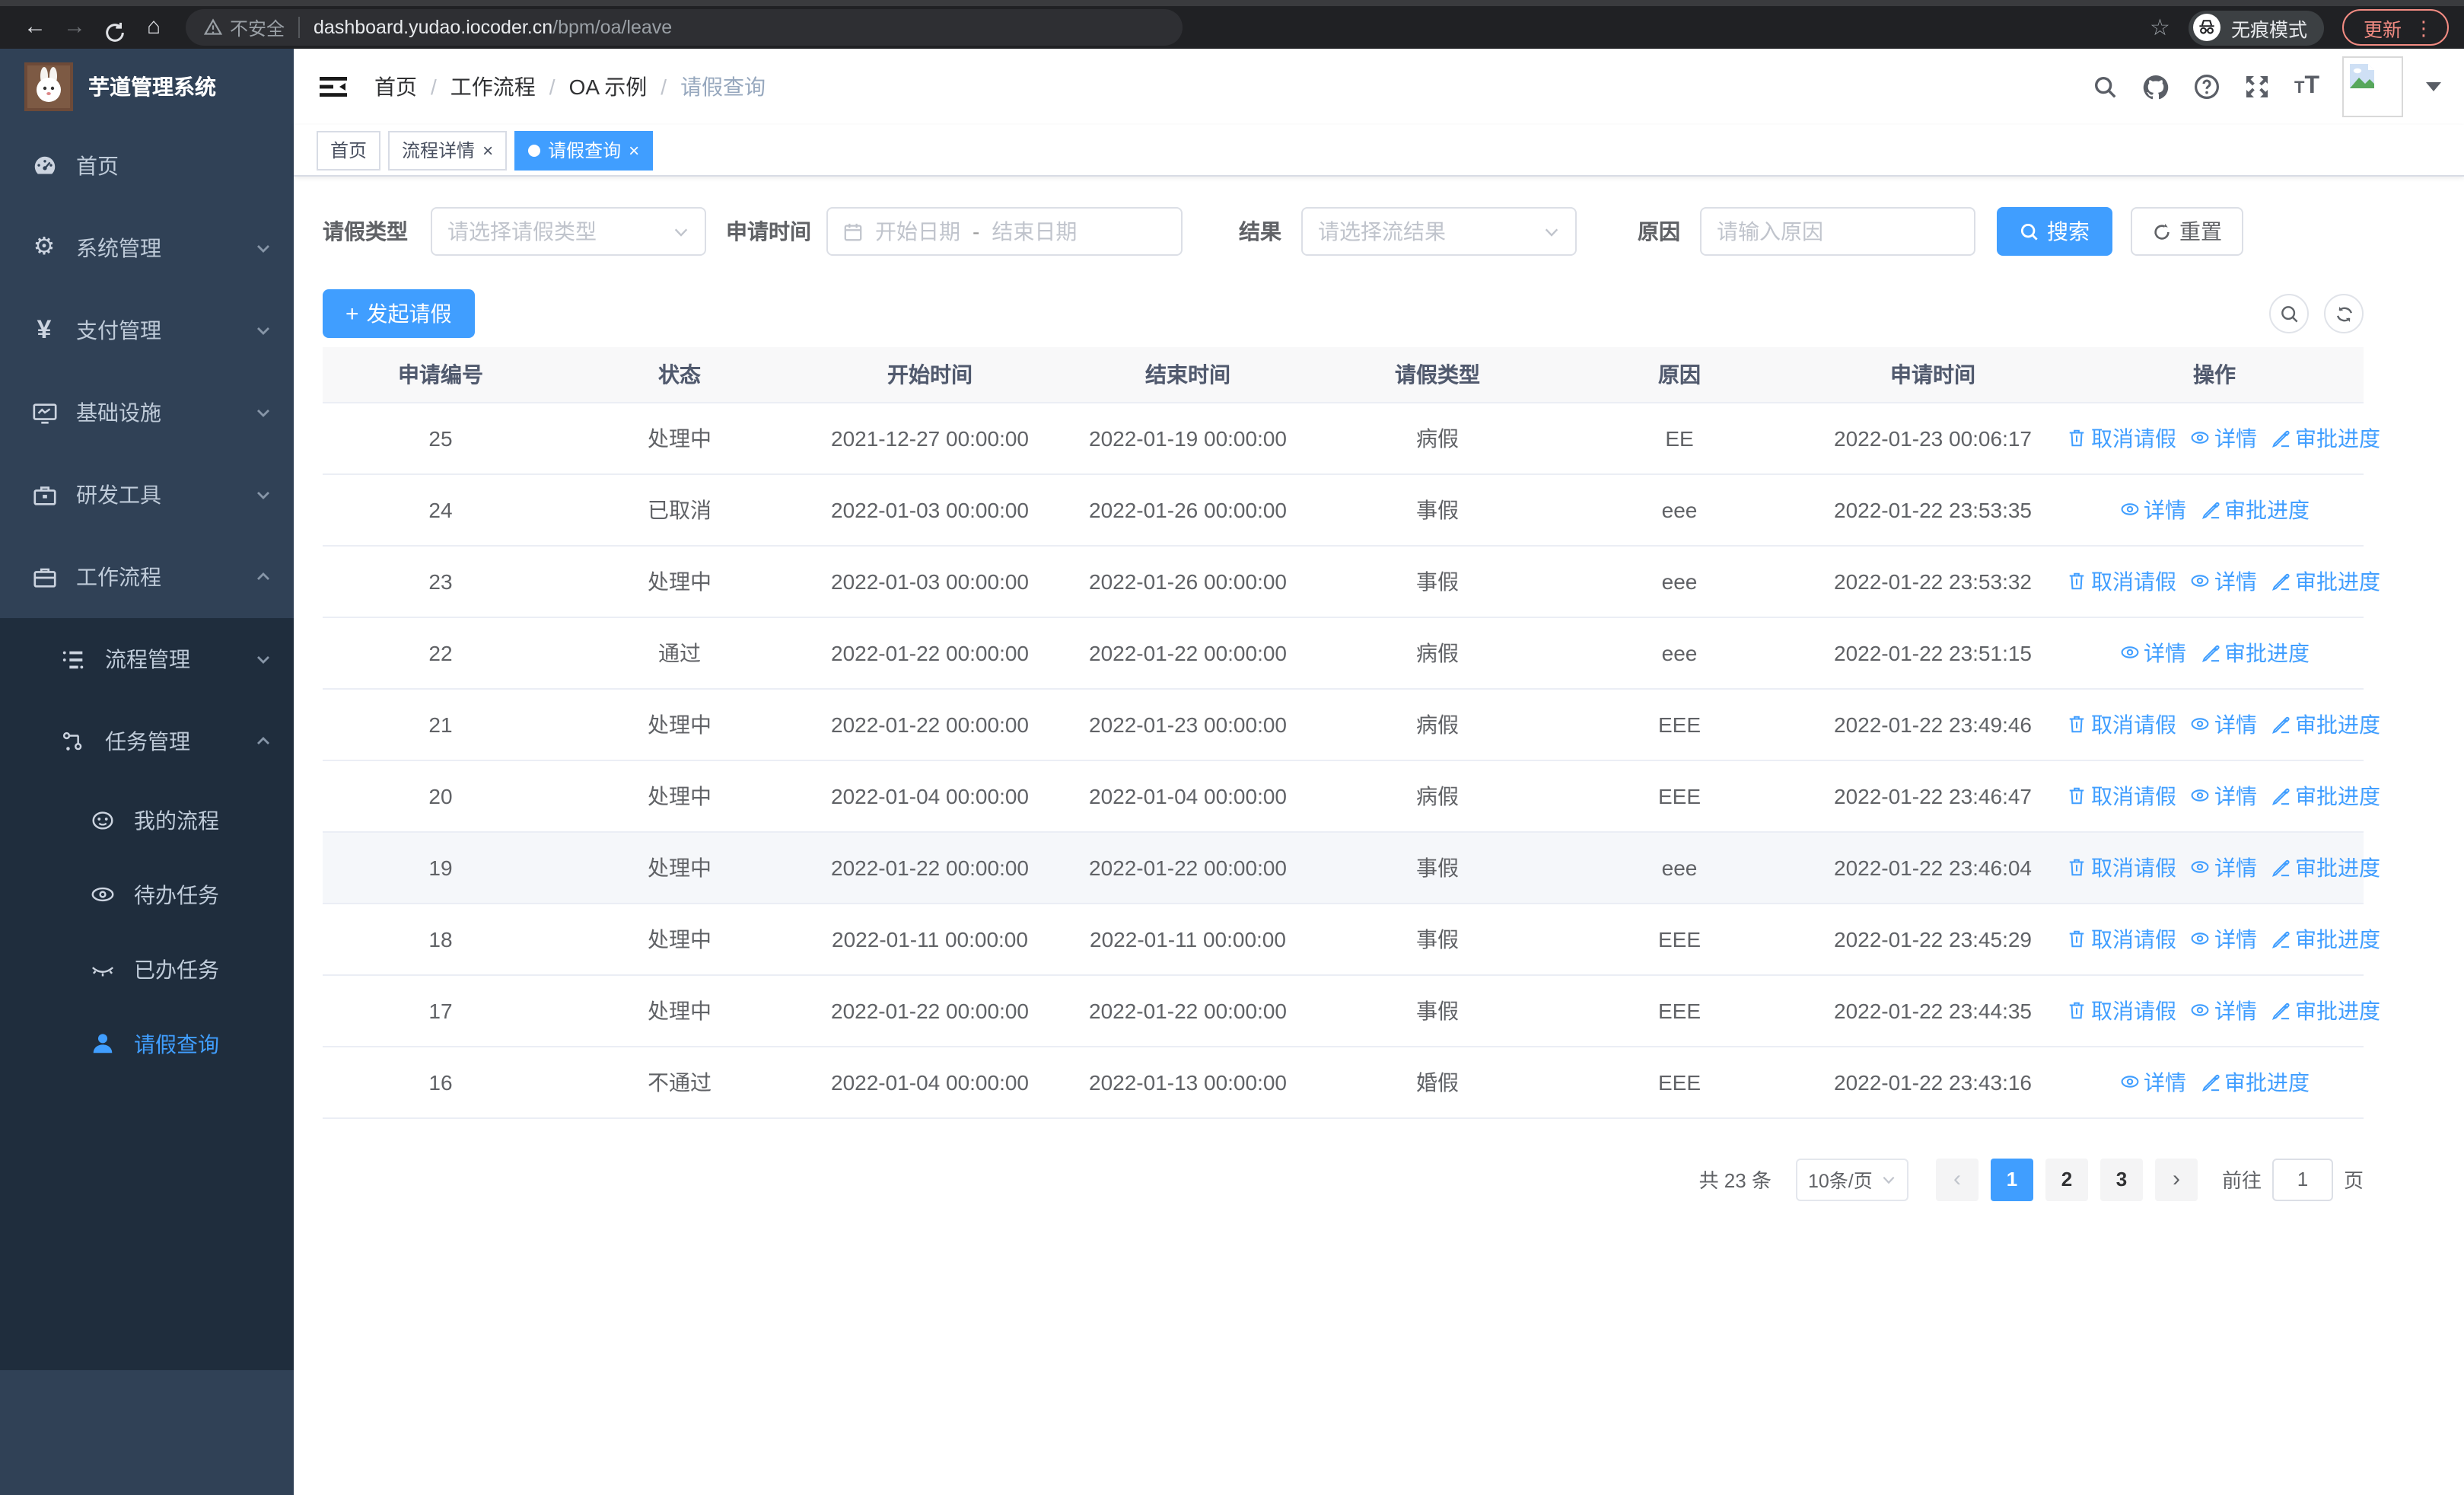 This screenshot has width=2464, height=1495. What do you see at coordinates (2306, 87) in the screenshot?
I see `font-size-icon: TT` at bounding box center [2306, 87].